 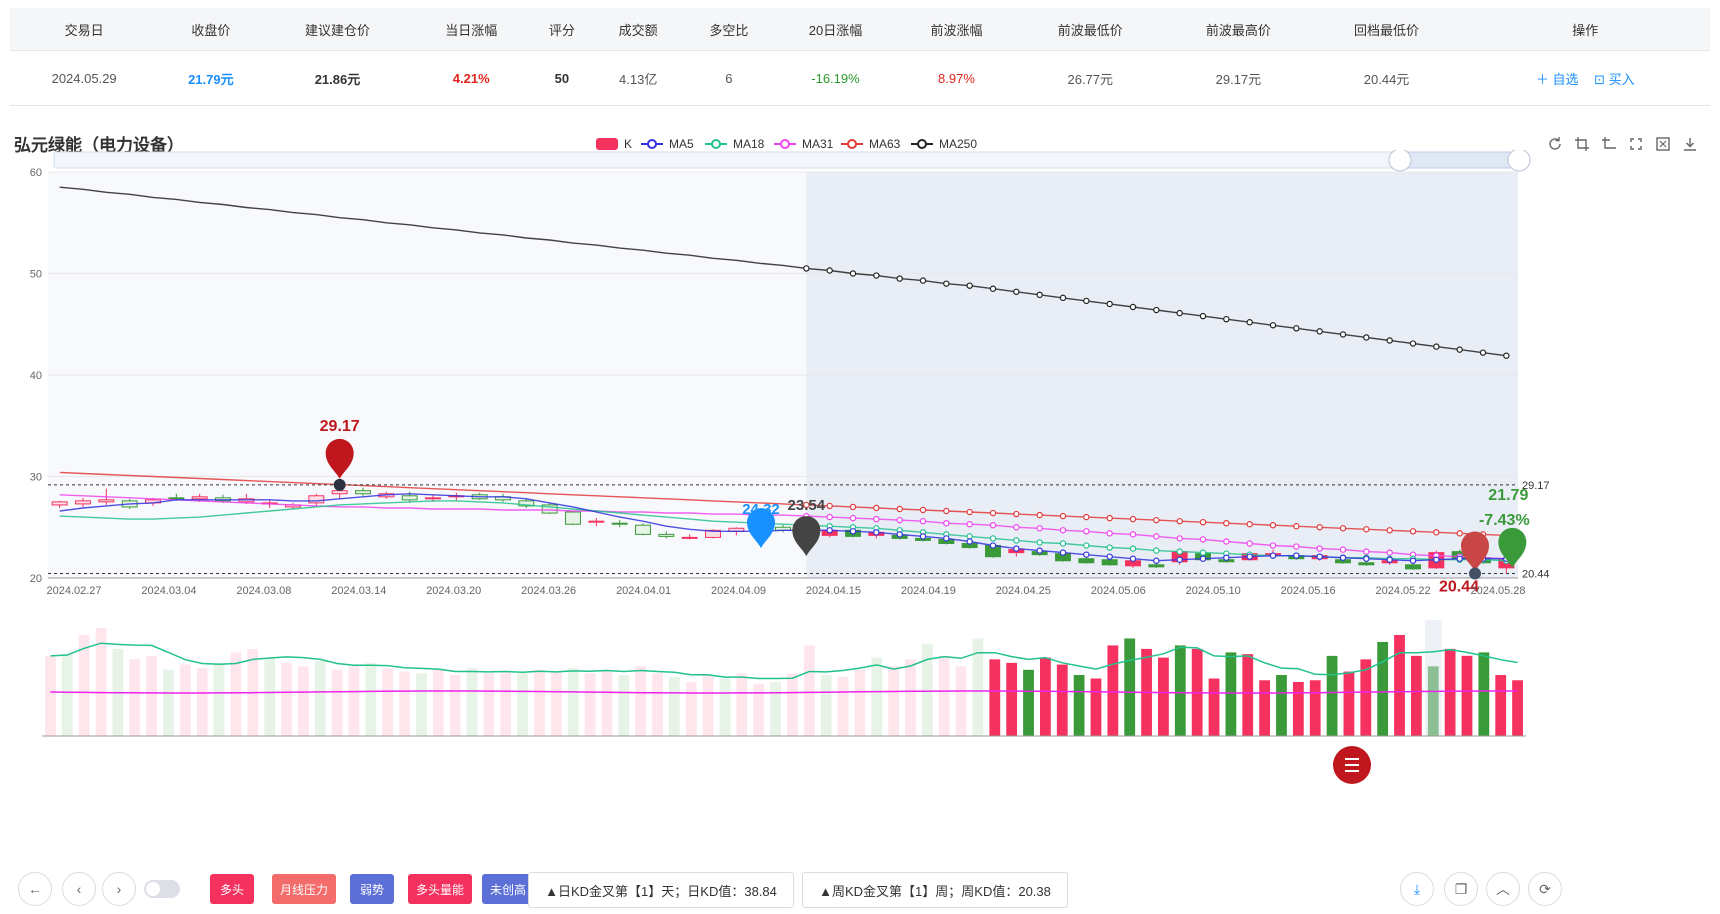 What do you see at coordinates (1614, 79) in the screenshot?
I see `buy-link: ⊡ 买入` at bounding box center [1614, 79].